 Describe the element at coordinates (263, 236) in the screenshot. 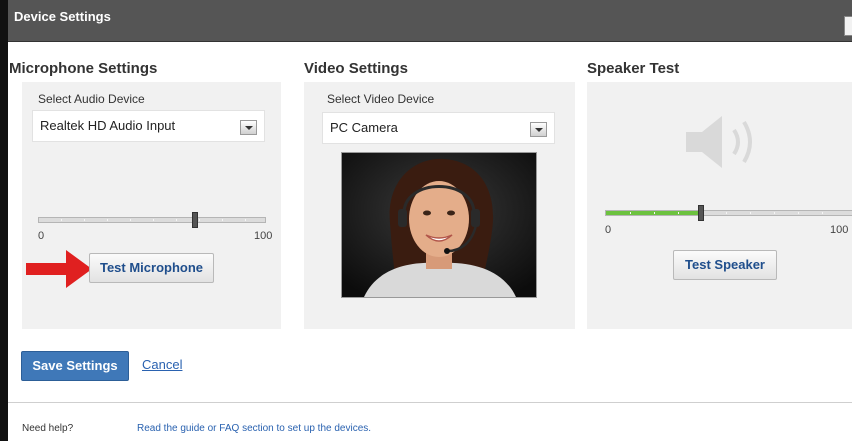

I see `microphone-slider-max: 100` at that location.